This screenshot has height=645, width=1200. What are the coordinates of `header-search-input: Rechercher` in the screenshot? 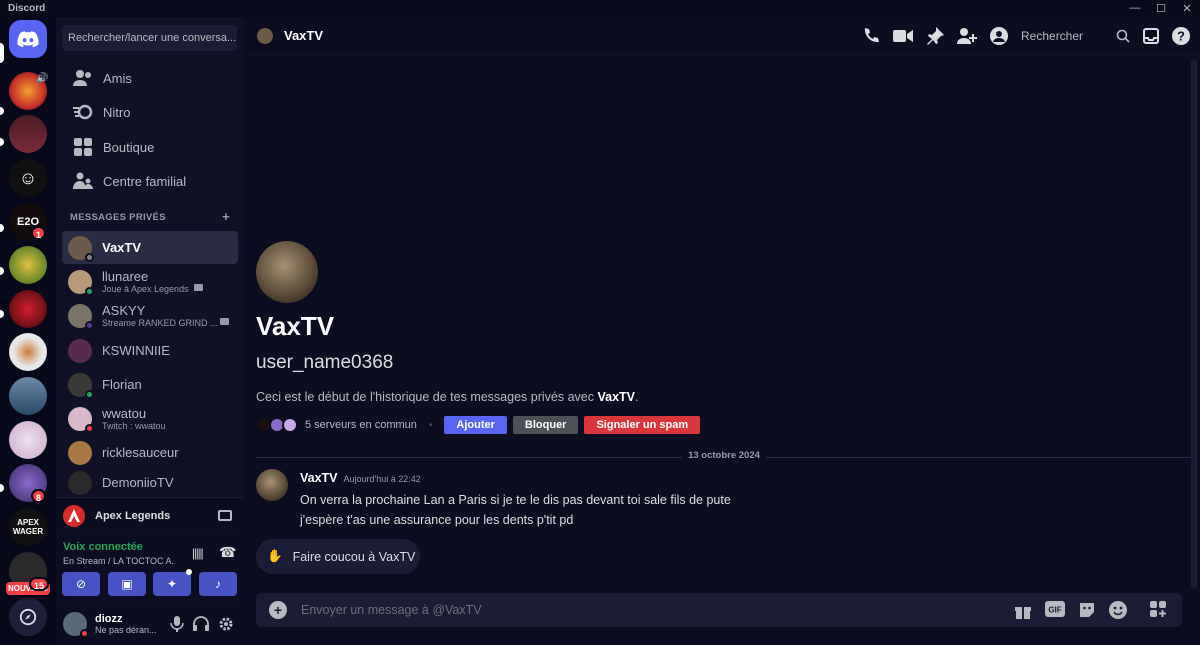 It's located at (1062, 36).